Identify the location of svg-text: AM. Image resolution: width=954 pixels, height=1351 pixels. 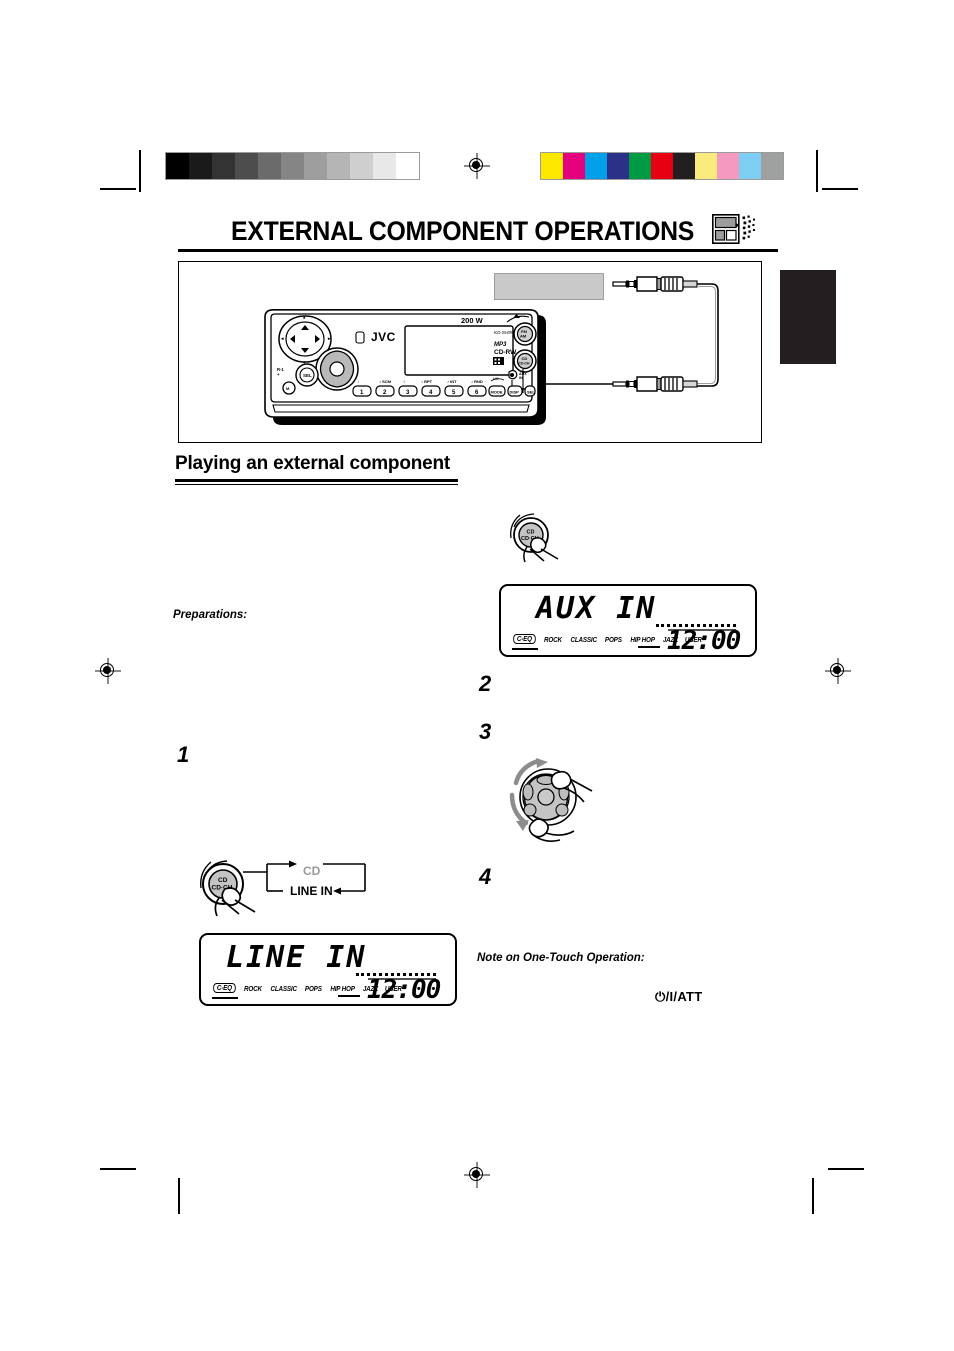
(523, 336).